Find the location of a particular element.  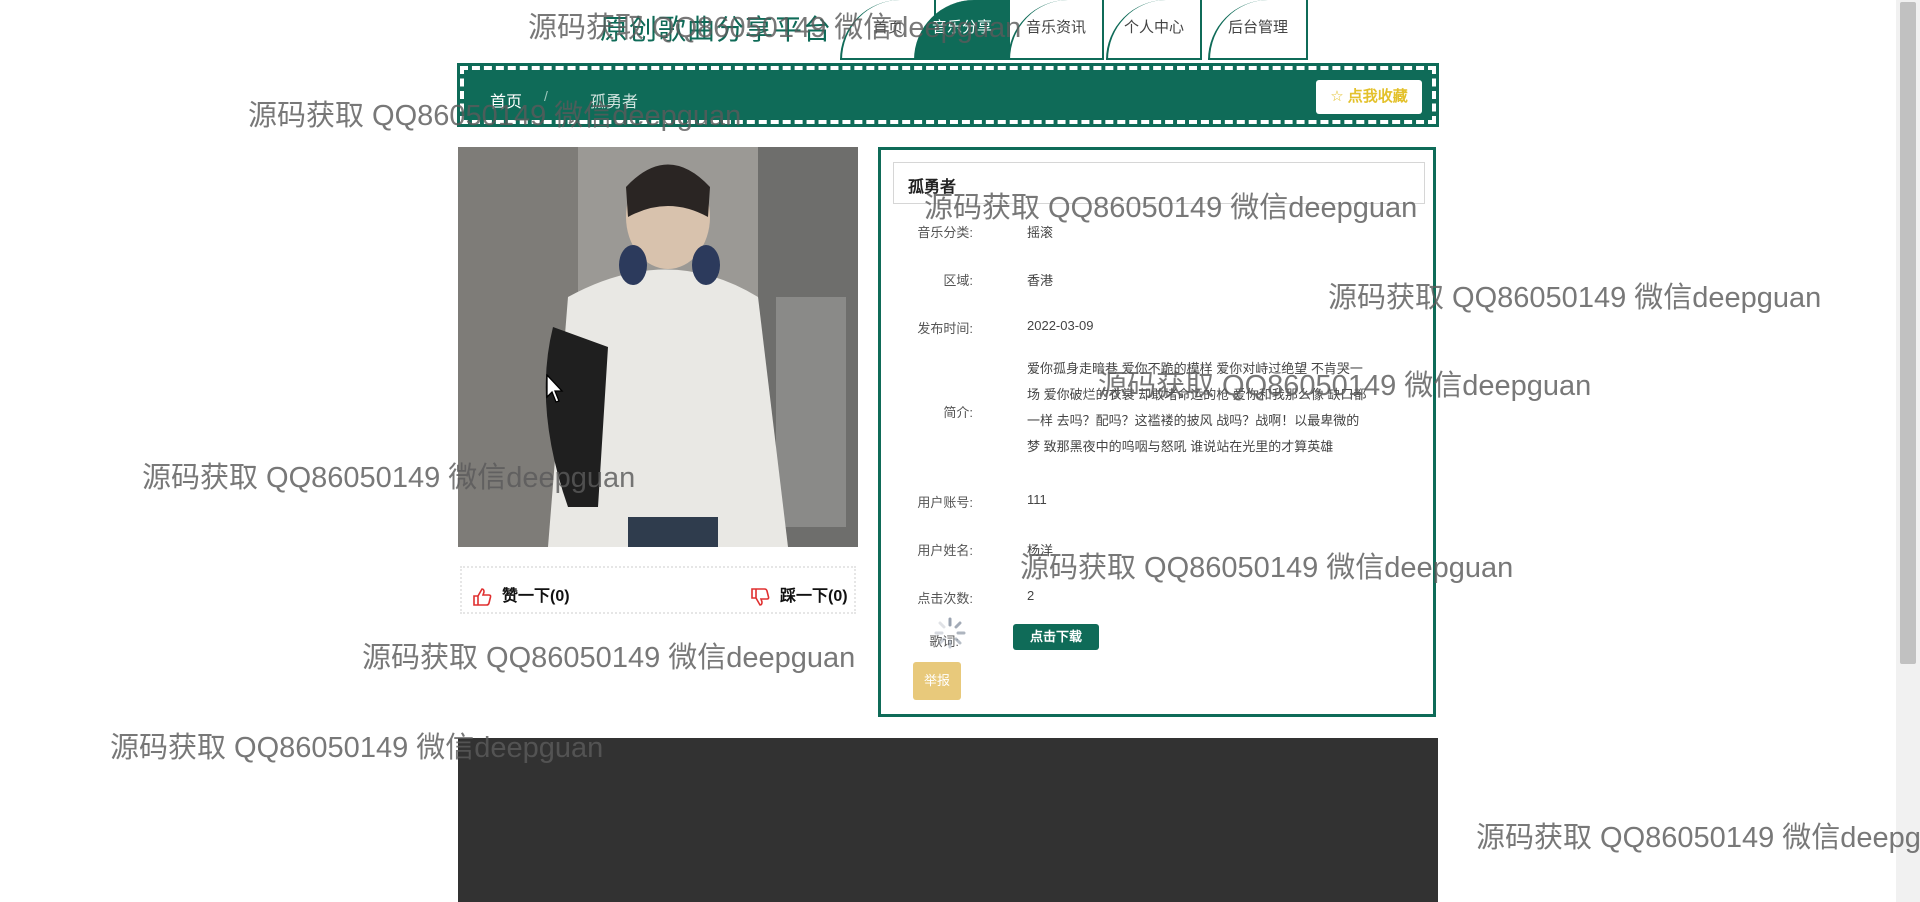

clicks-value: 2 is located at coordinates (1031, 595).